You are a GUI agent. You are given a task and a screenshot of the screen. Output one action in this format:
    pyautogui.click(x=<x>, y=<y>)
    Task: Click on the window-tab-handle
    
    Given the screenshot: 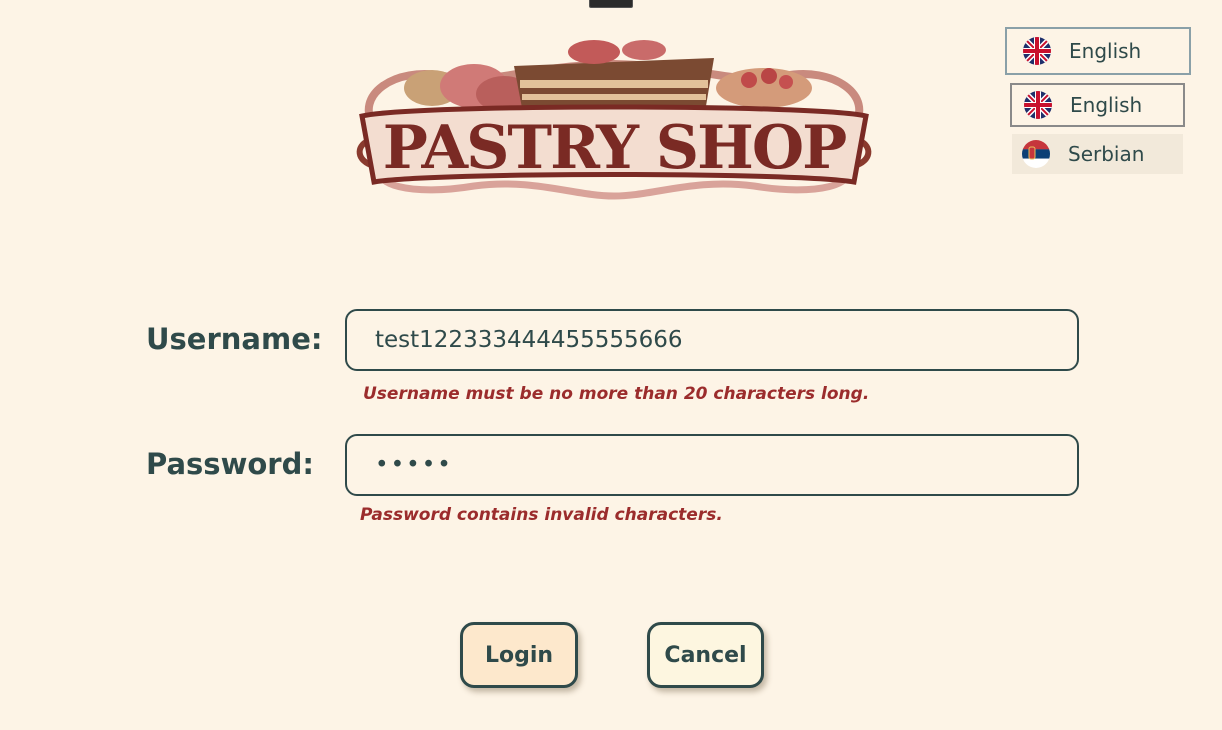 What is the action you would take?
    pyautogui.click(x=611, y=4)
    